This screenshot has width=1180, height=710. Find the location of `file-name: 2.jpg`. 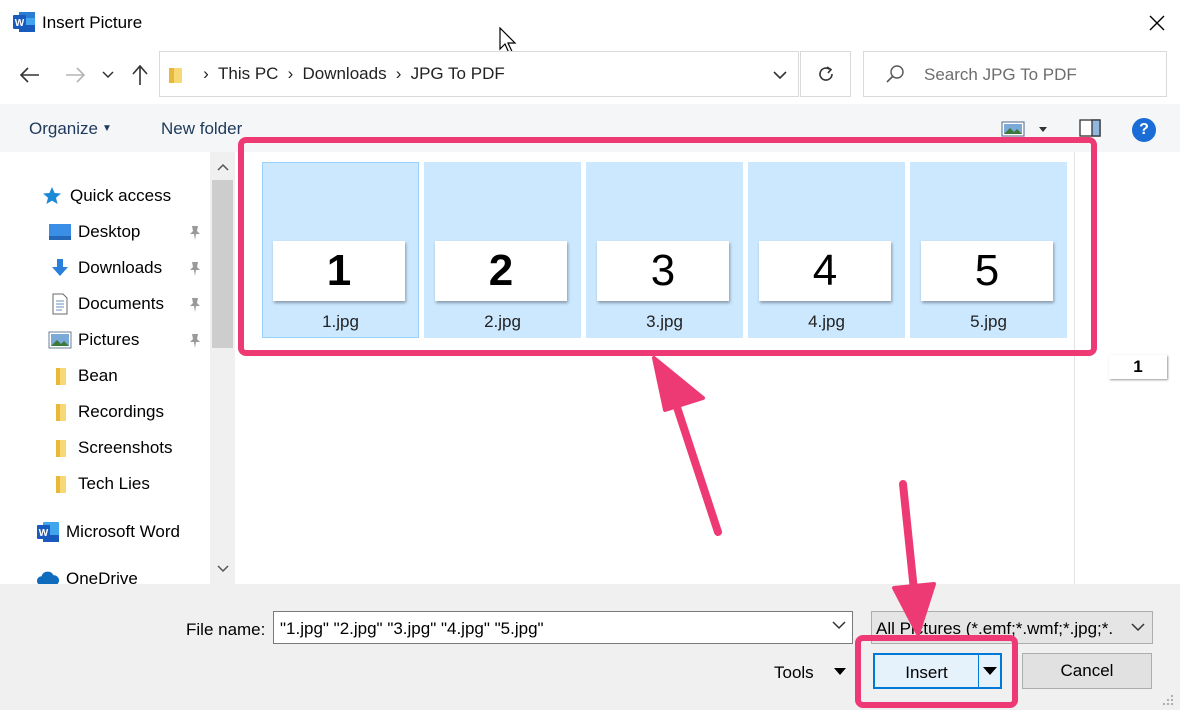

file-name: 2.jpg is located at coordinates (502, 321).